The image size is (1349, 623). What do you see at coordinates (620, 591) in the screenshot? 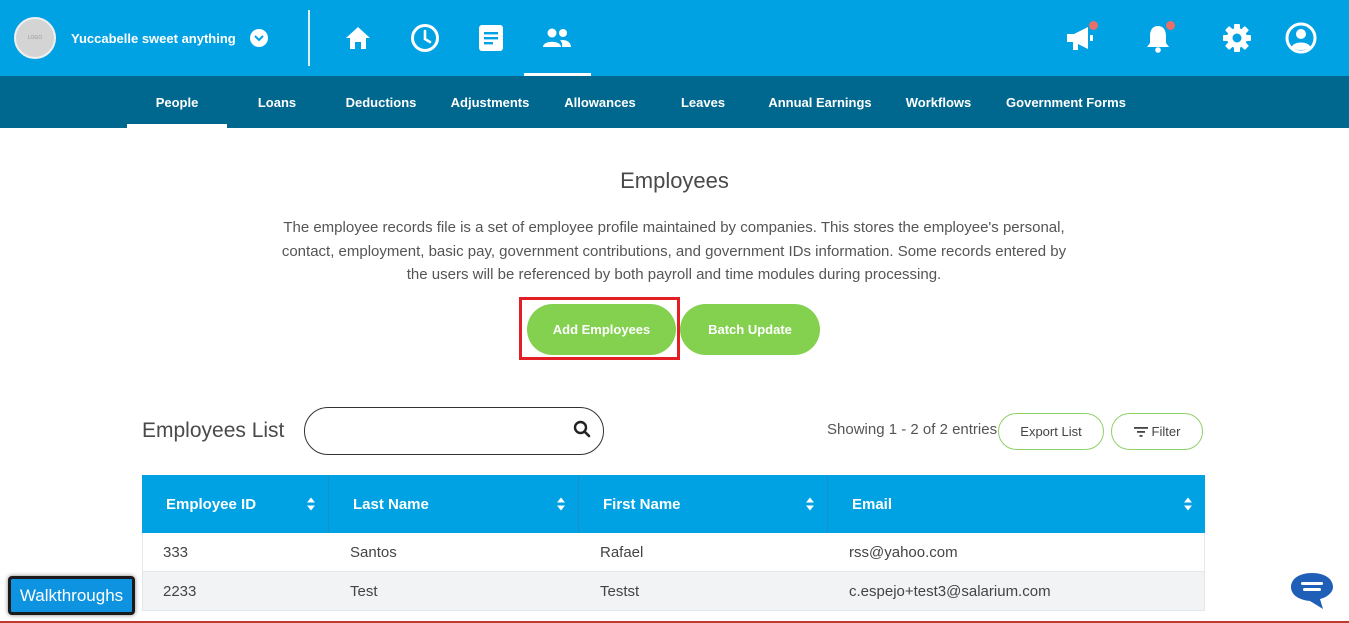
I see `cell-first-name: Testst` at bounding box center [620, 591].